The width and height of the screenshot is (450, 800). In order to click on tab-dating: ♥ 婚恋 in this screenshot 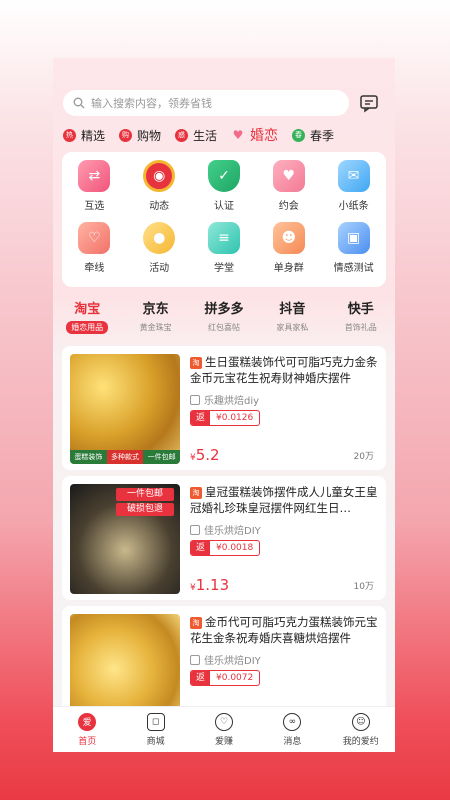, I will do `click(254, 135)`.